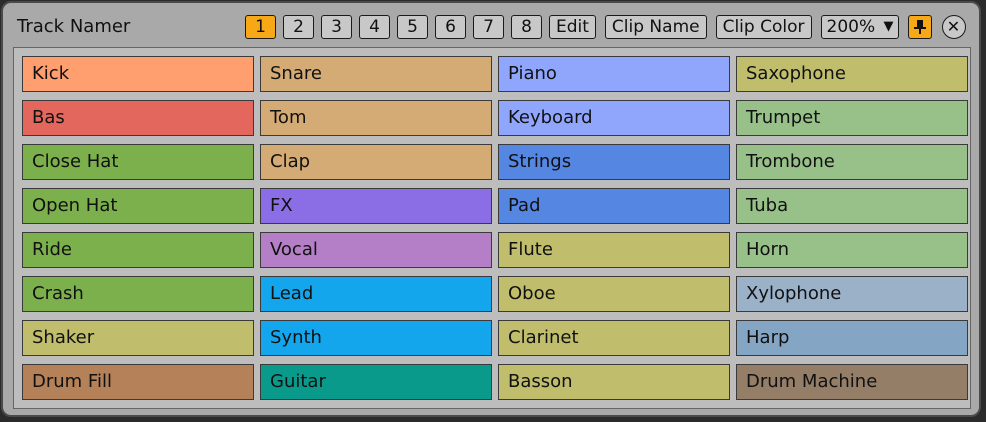 The image size is (986, 422). I want to click on track-name-harp: Harp, so click(852, 338).